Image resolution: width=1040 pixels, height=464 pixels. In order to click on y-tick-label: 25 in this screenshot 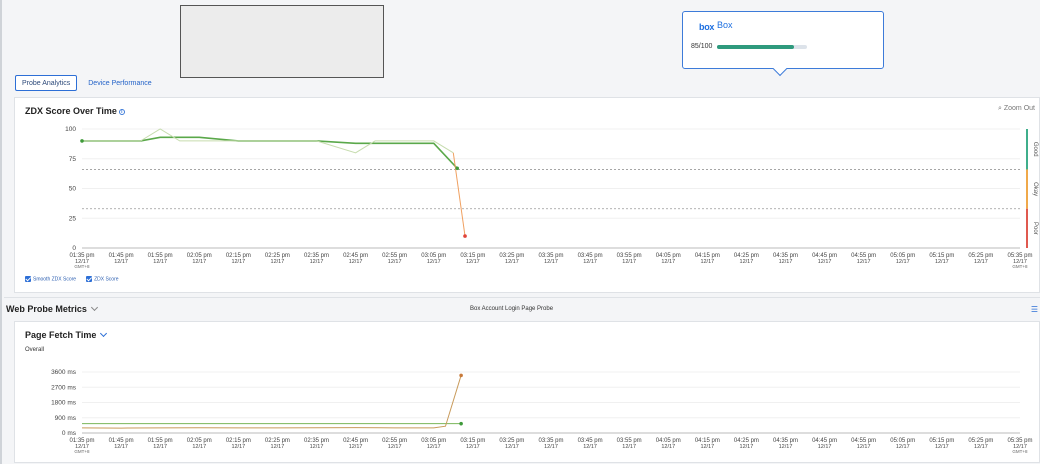, I will do `click(73, 218)`.